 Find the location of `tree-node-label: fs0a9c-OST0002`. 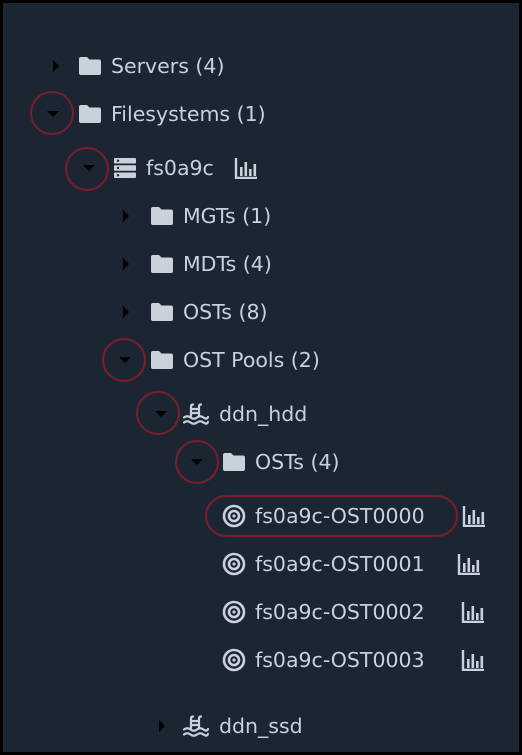

tree-node-label: fs0a9c-OST0002 is located at coordinates (340, 612).